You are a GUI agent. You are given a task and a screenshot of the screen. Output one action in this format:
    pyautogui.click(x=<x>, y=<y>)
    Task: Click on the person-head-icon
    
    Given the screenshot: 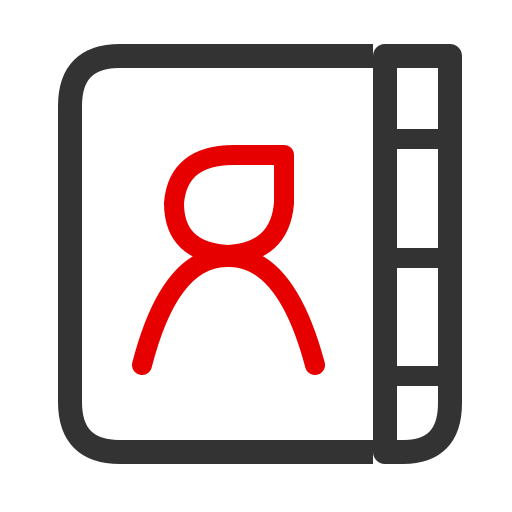 What is the action you would take?
    pyautogui.click(x=229, y=205)
    